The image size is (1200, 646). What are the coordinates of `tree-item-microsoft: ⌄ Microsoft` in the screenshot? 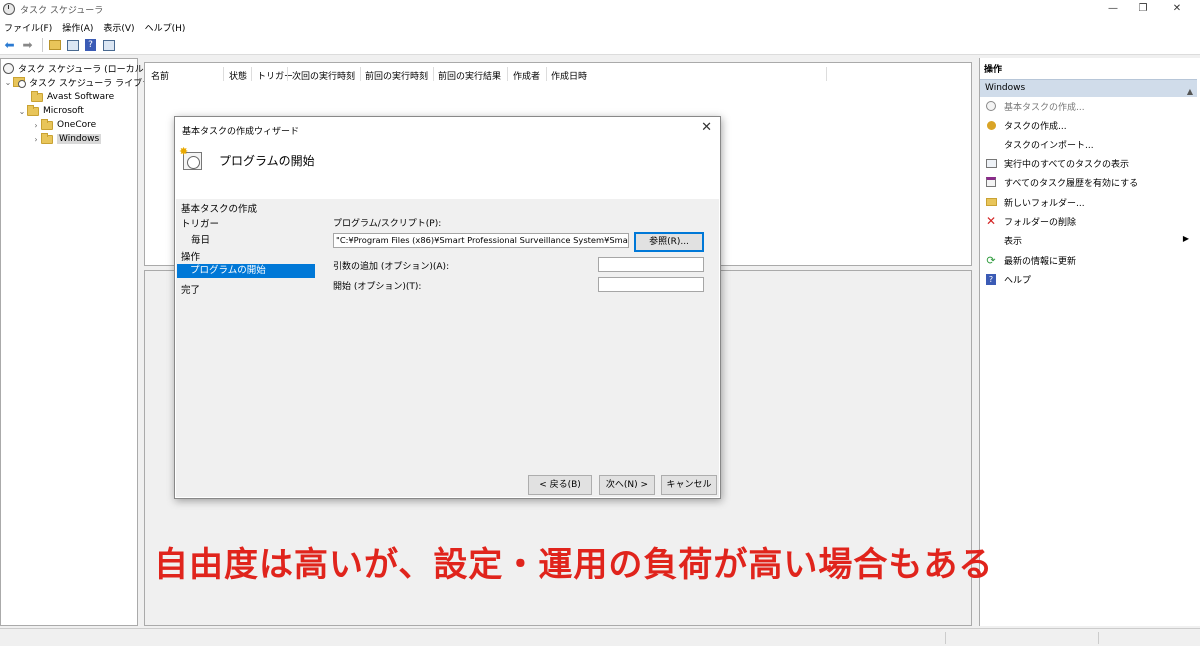 It's located at (50, 111).